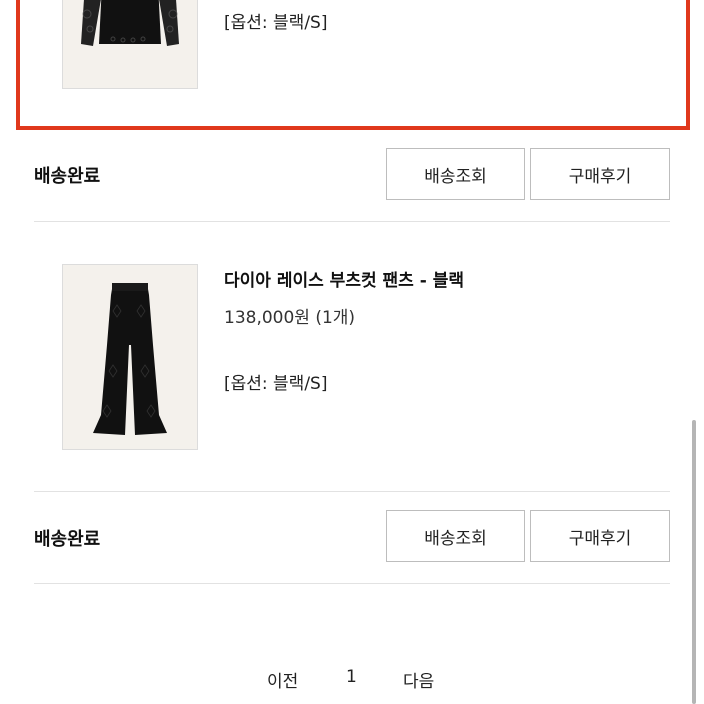 The height and width of the screenshot is (704, 704). I want to click on product-thumbnail-bootcut-pants, so click(130, 357).